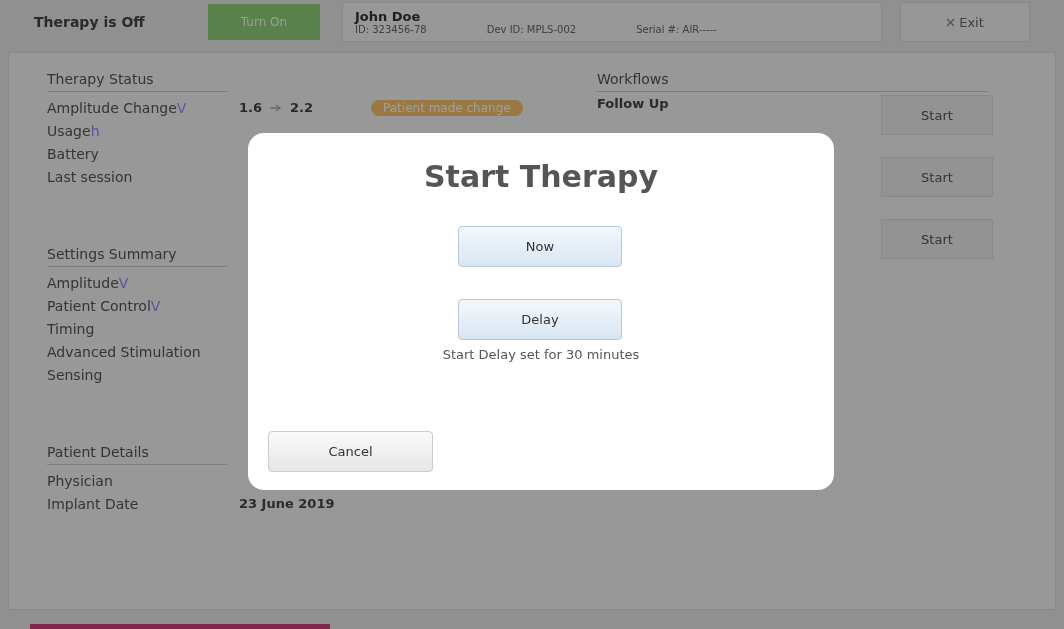 Image resolution: width=1064 pixels, height=629 pixels. I want to click on row-value: 2.2, so click(302, 107).